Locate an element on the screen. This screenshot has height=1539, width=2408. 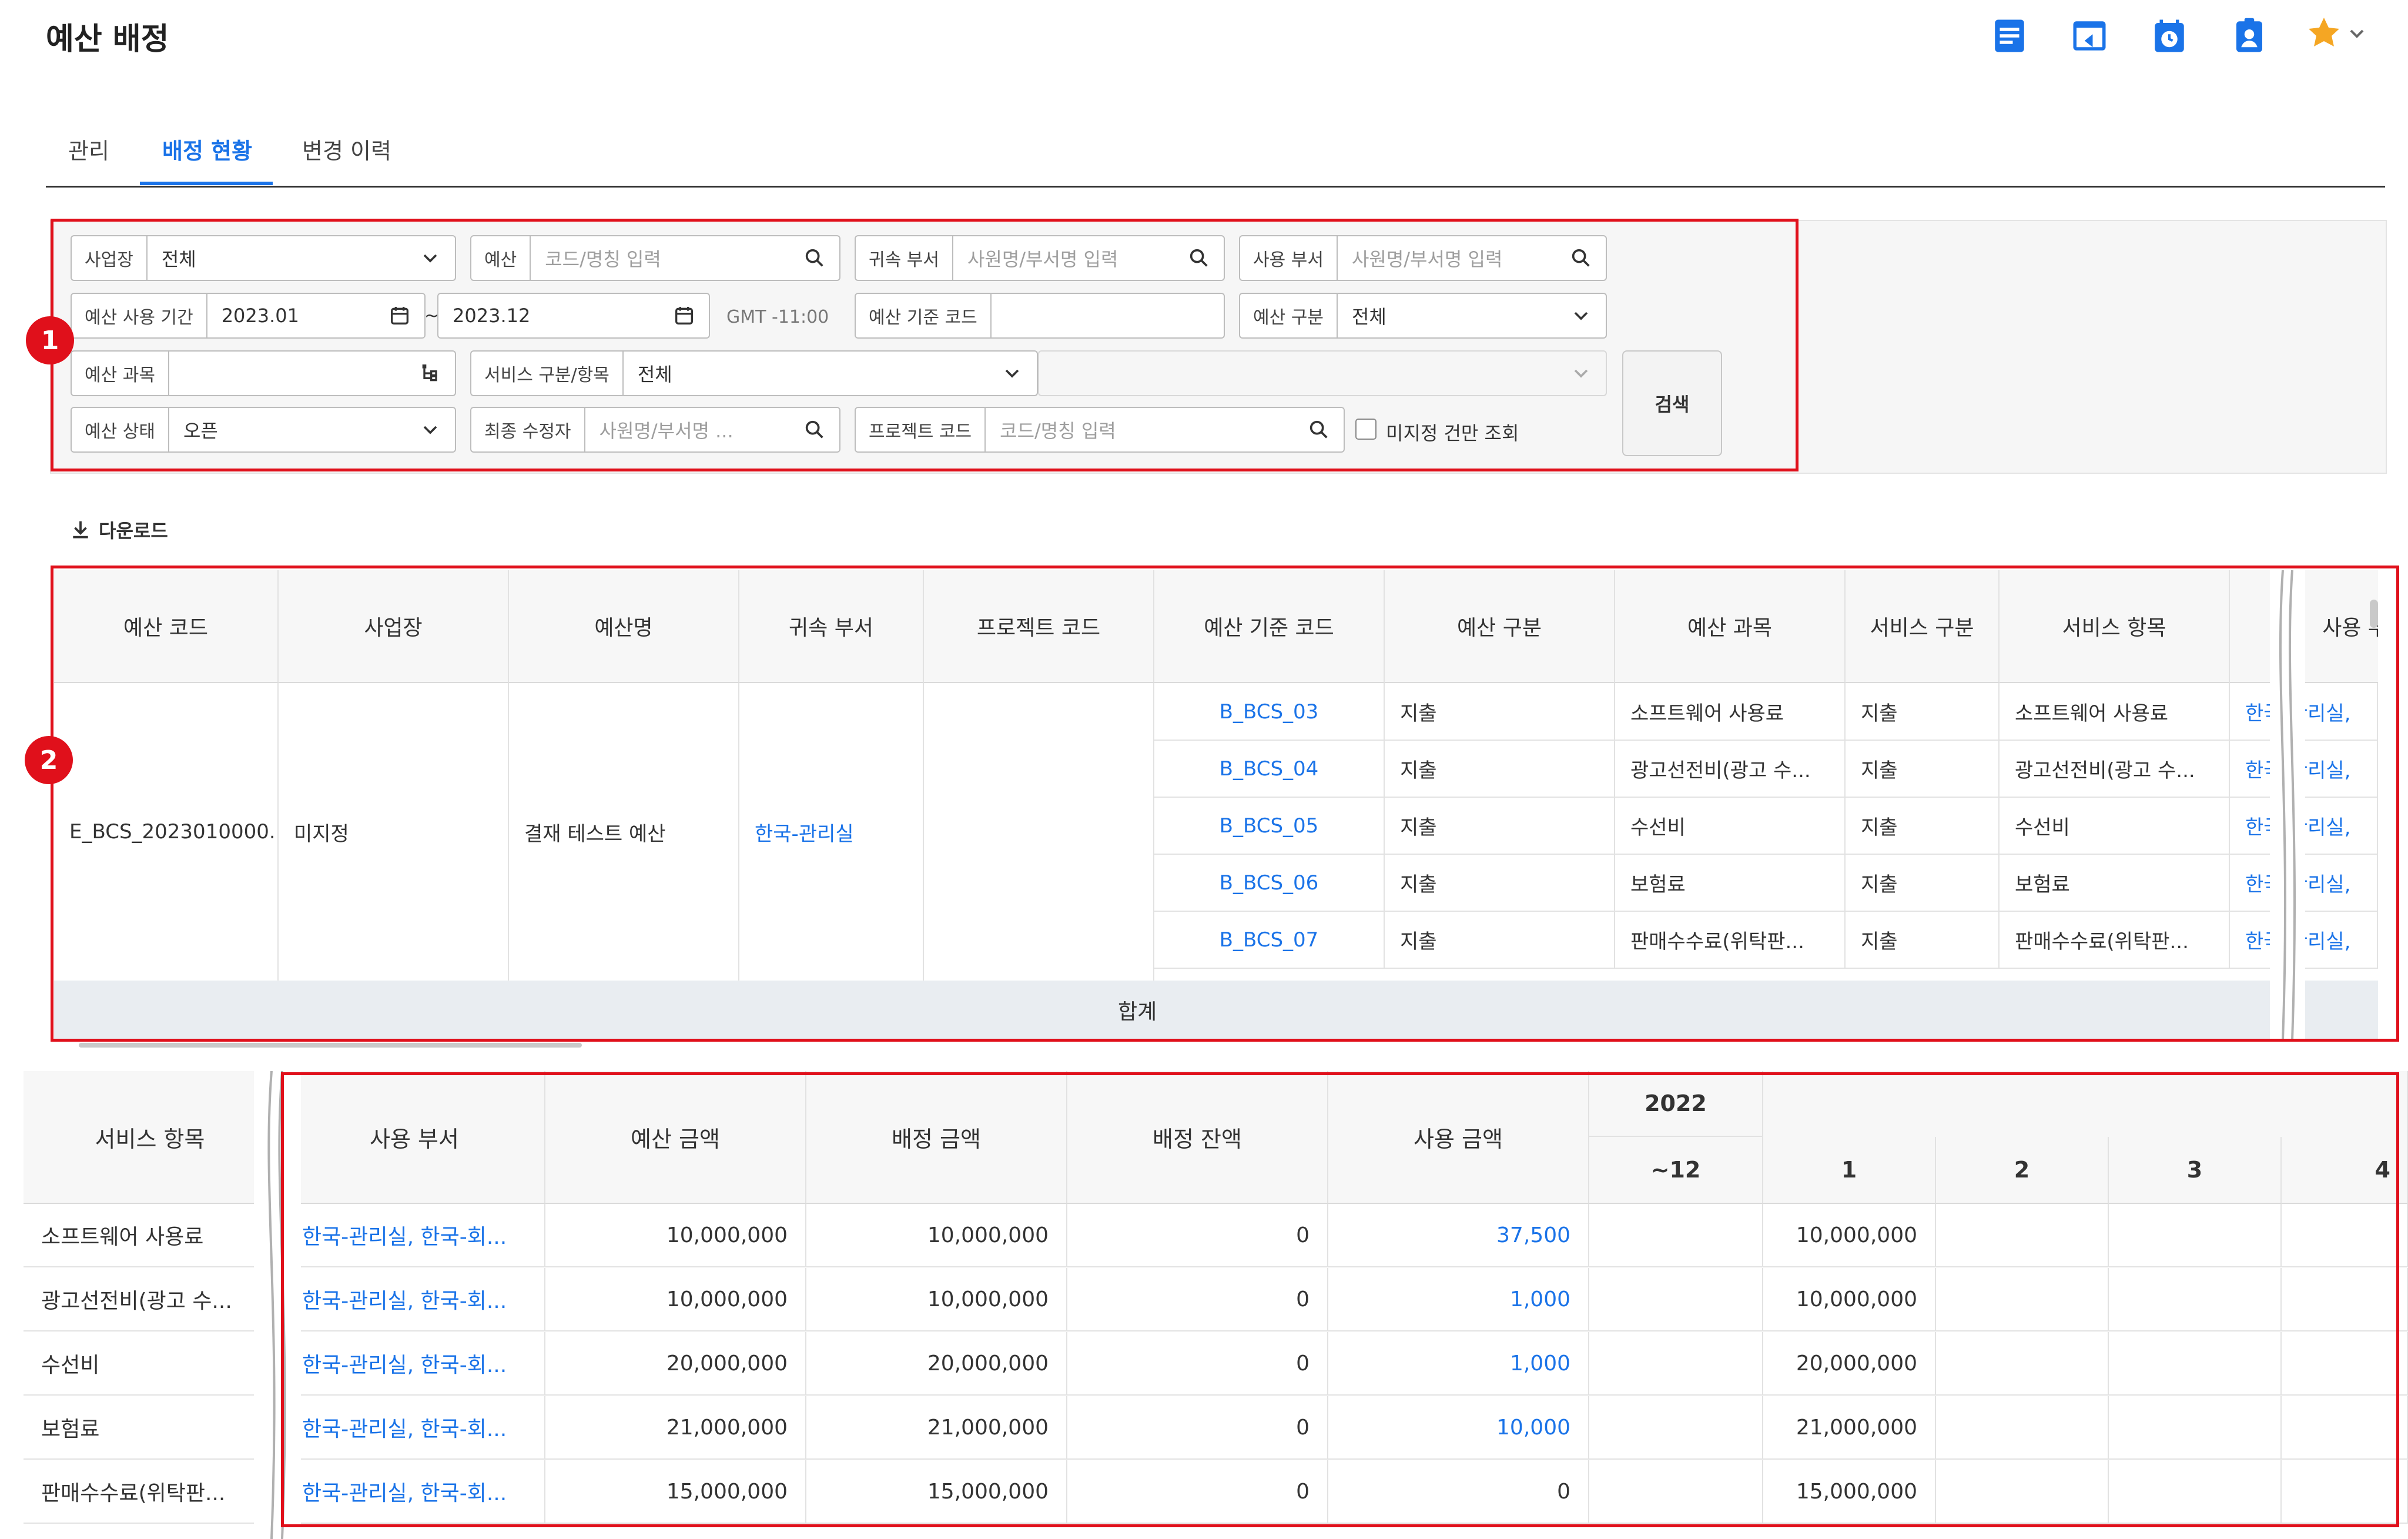
star-icon is located at coordinates (2324, 32).